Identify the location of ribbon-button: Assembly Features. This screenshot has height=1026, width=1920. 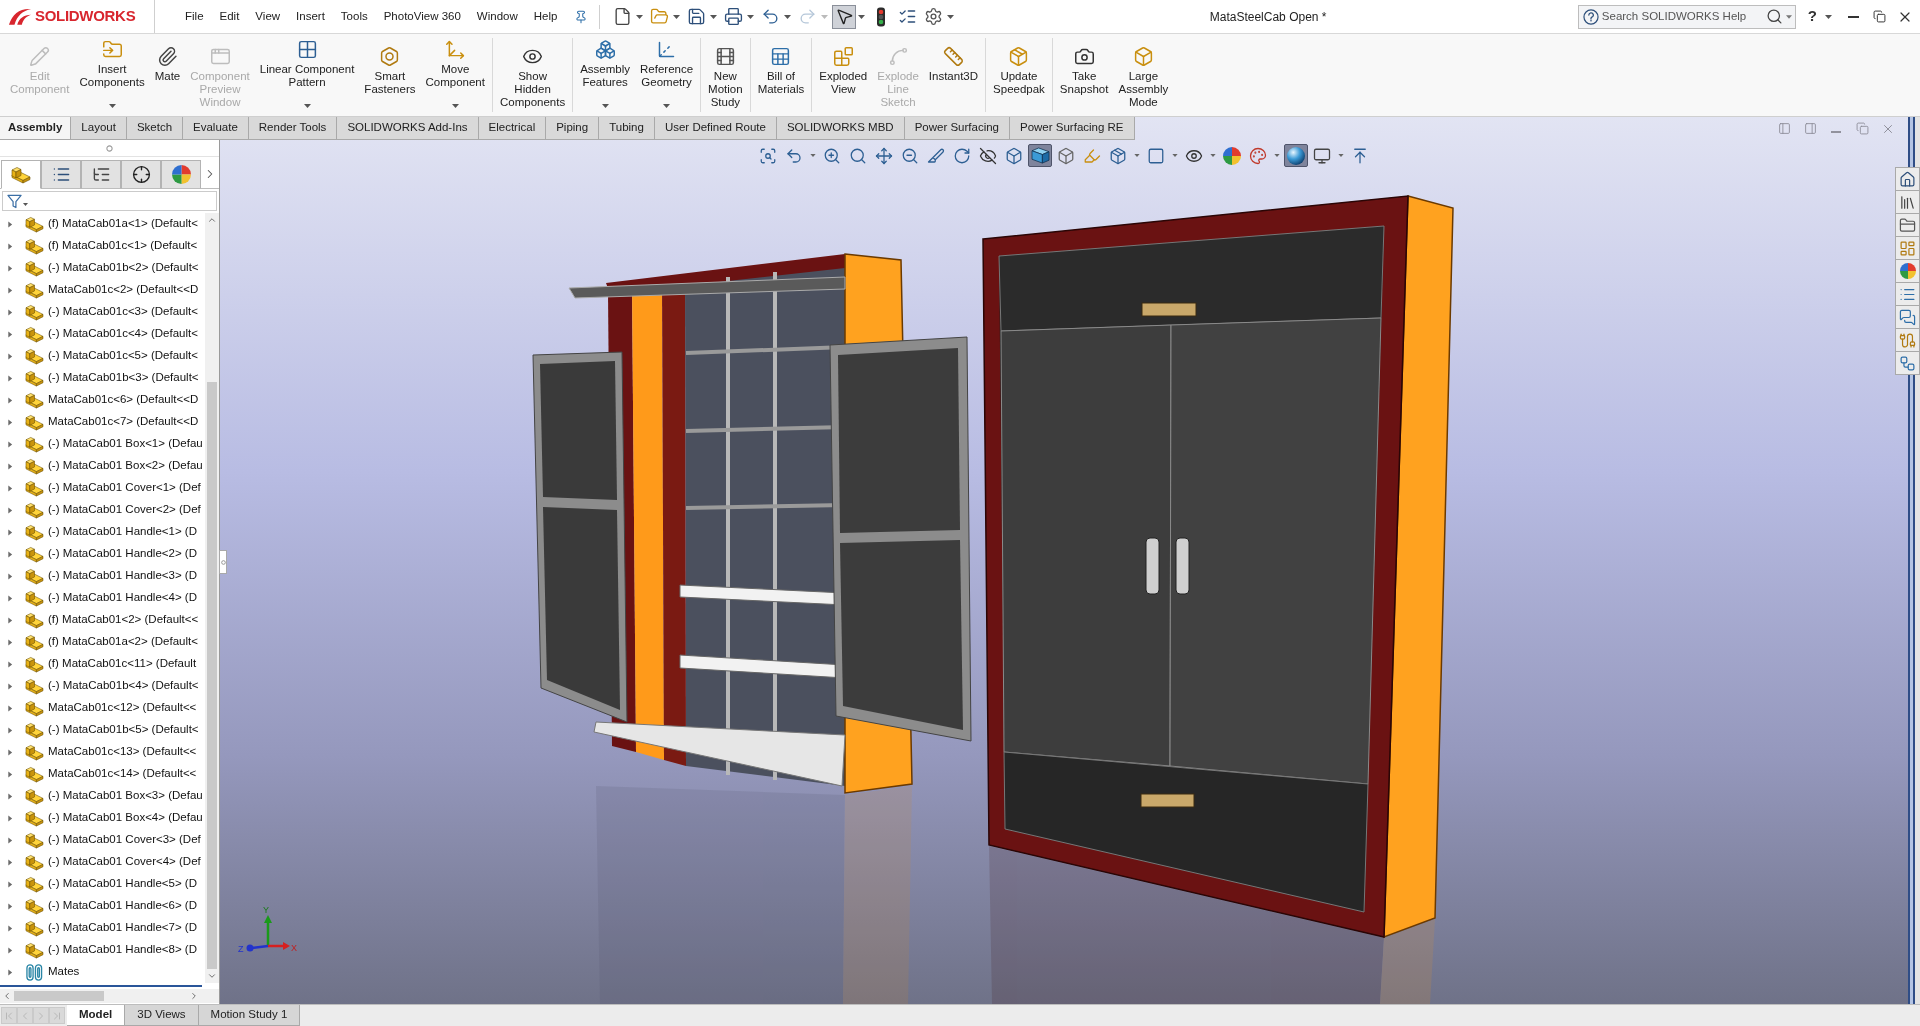
(605, 75).